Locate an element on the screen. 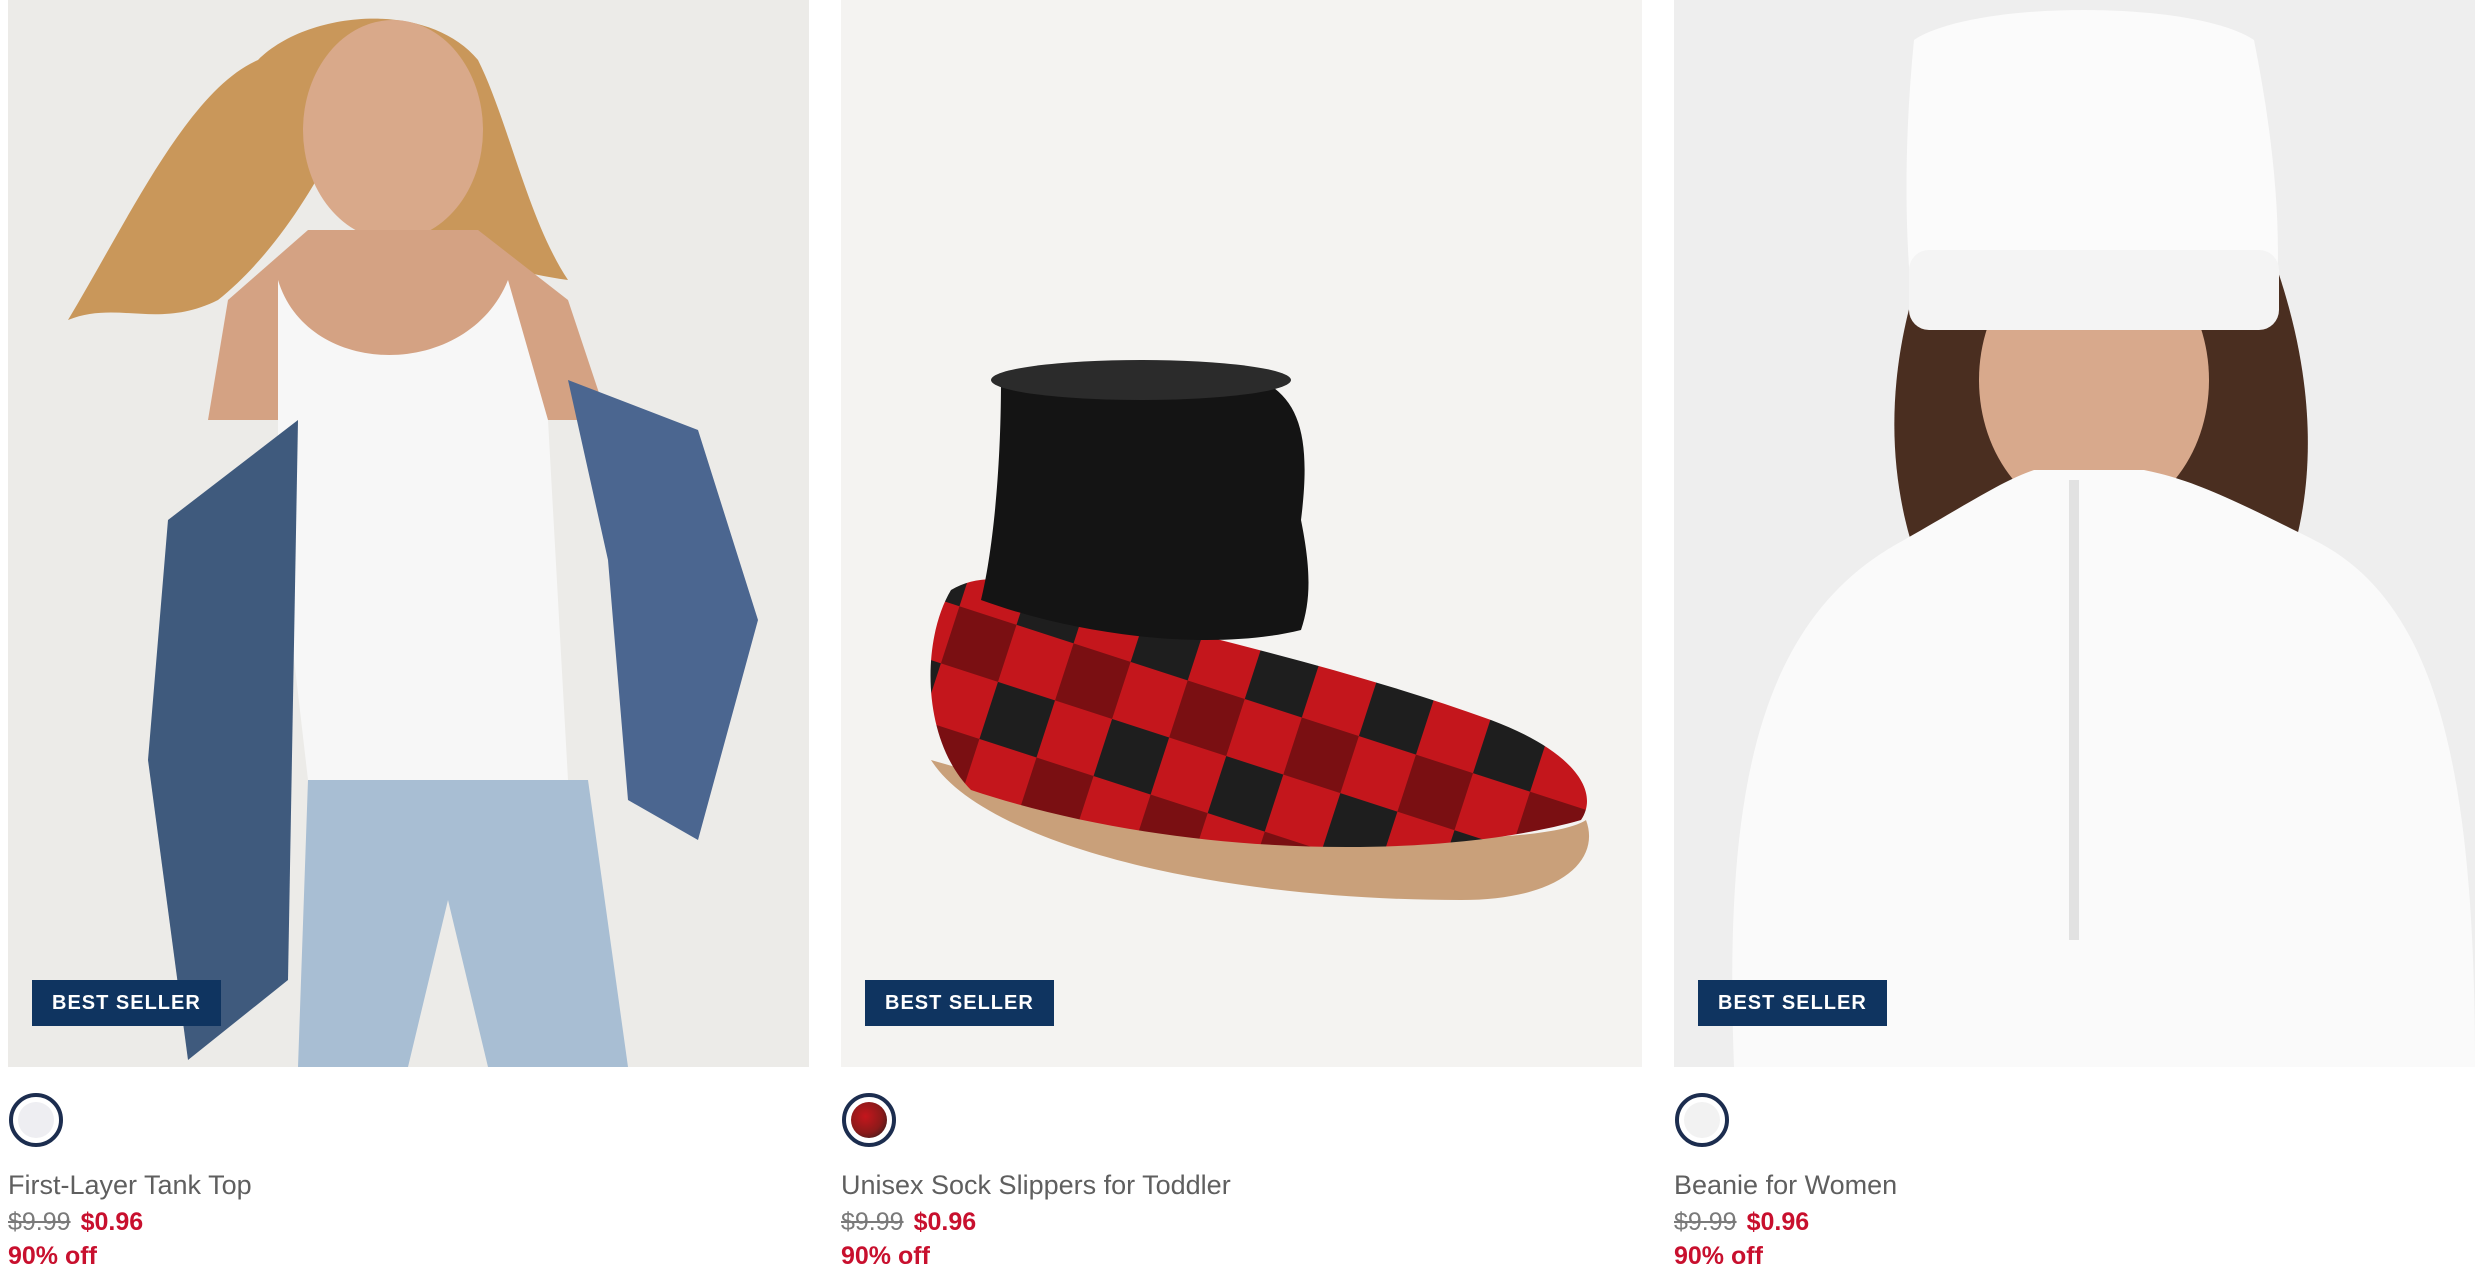  product-name: Unisex Sock Slippers for Toddler is located at coordinates (1036, 1185).